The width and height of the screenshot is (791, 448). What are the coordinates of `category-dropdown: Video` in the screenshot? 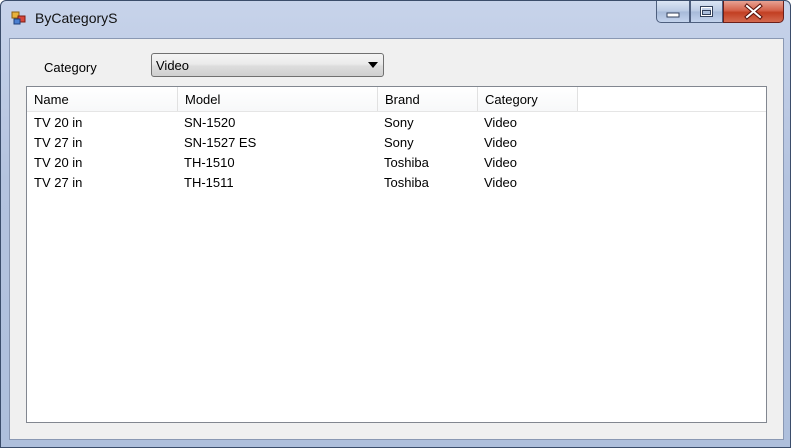 It's located at (267, 65).